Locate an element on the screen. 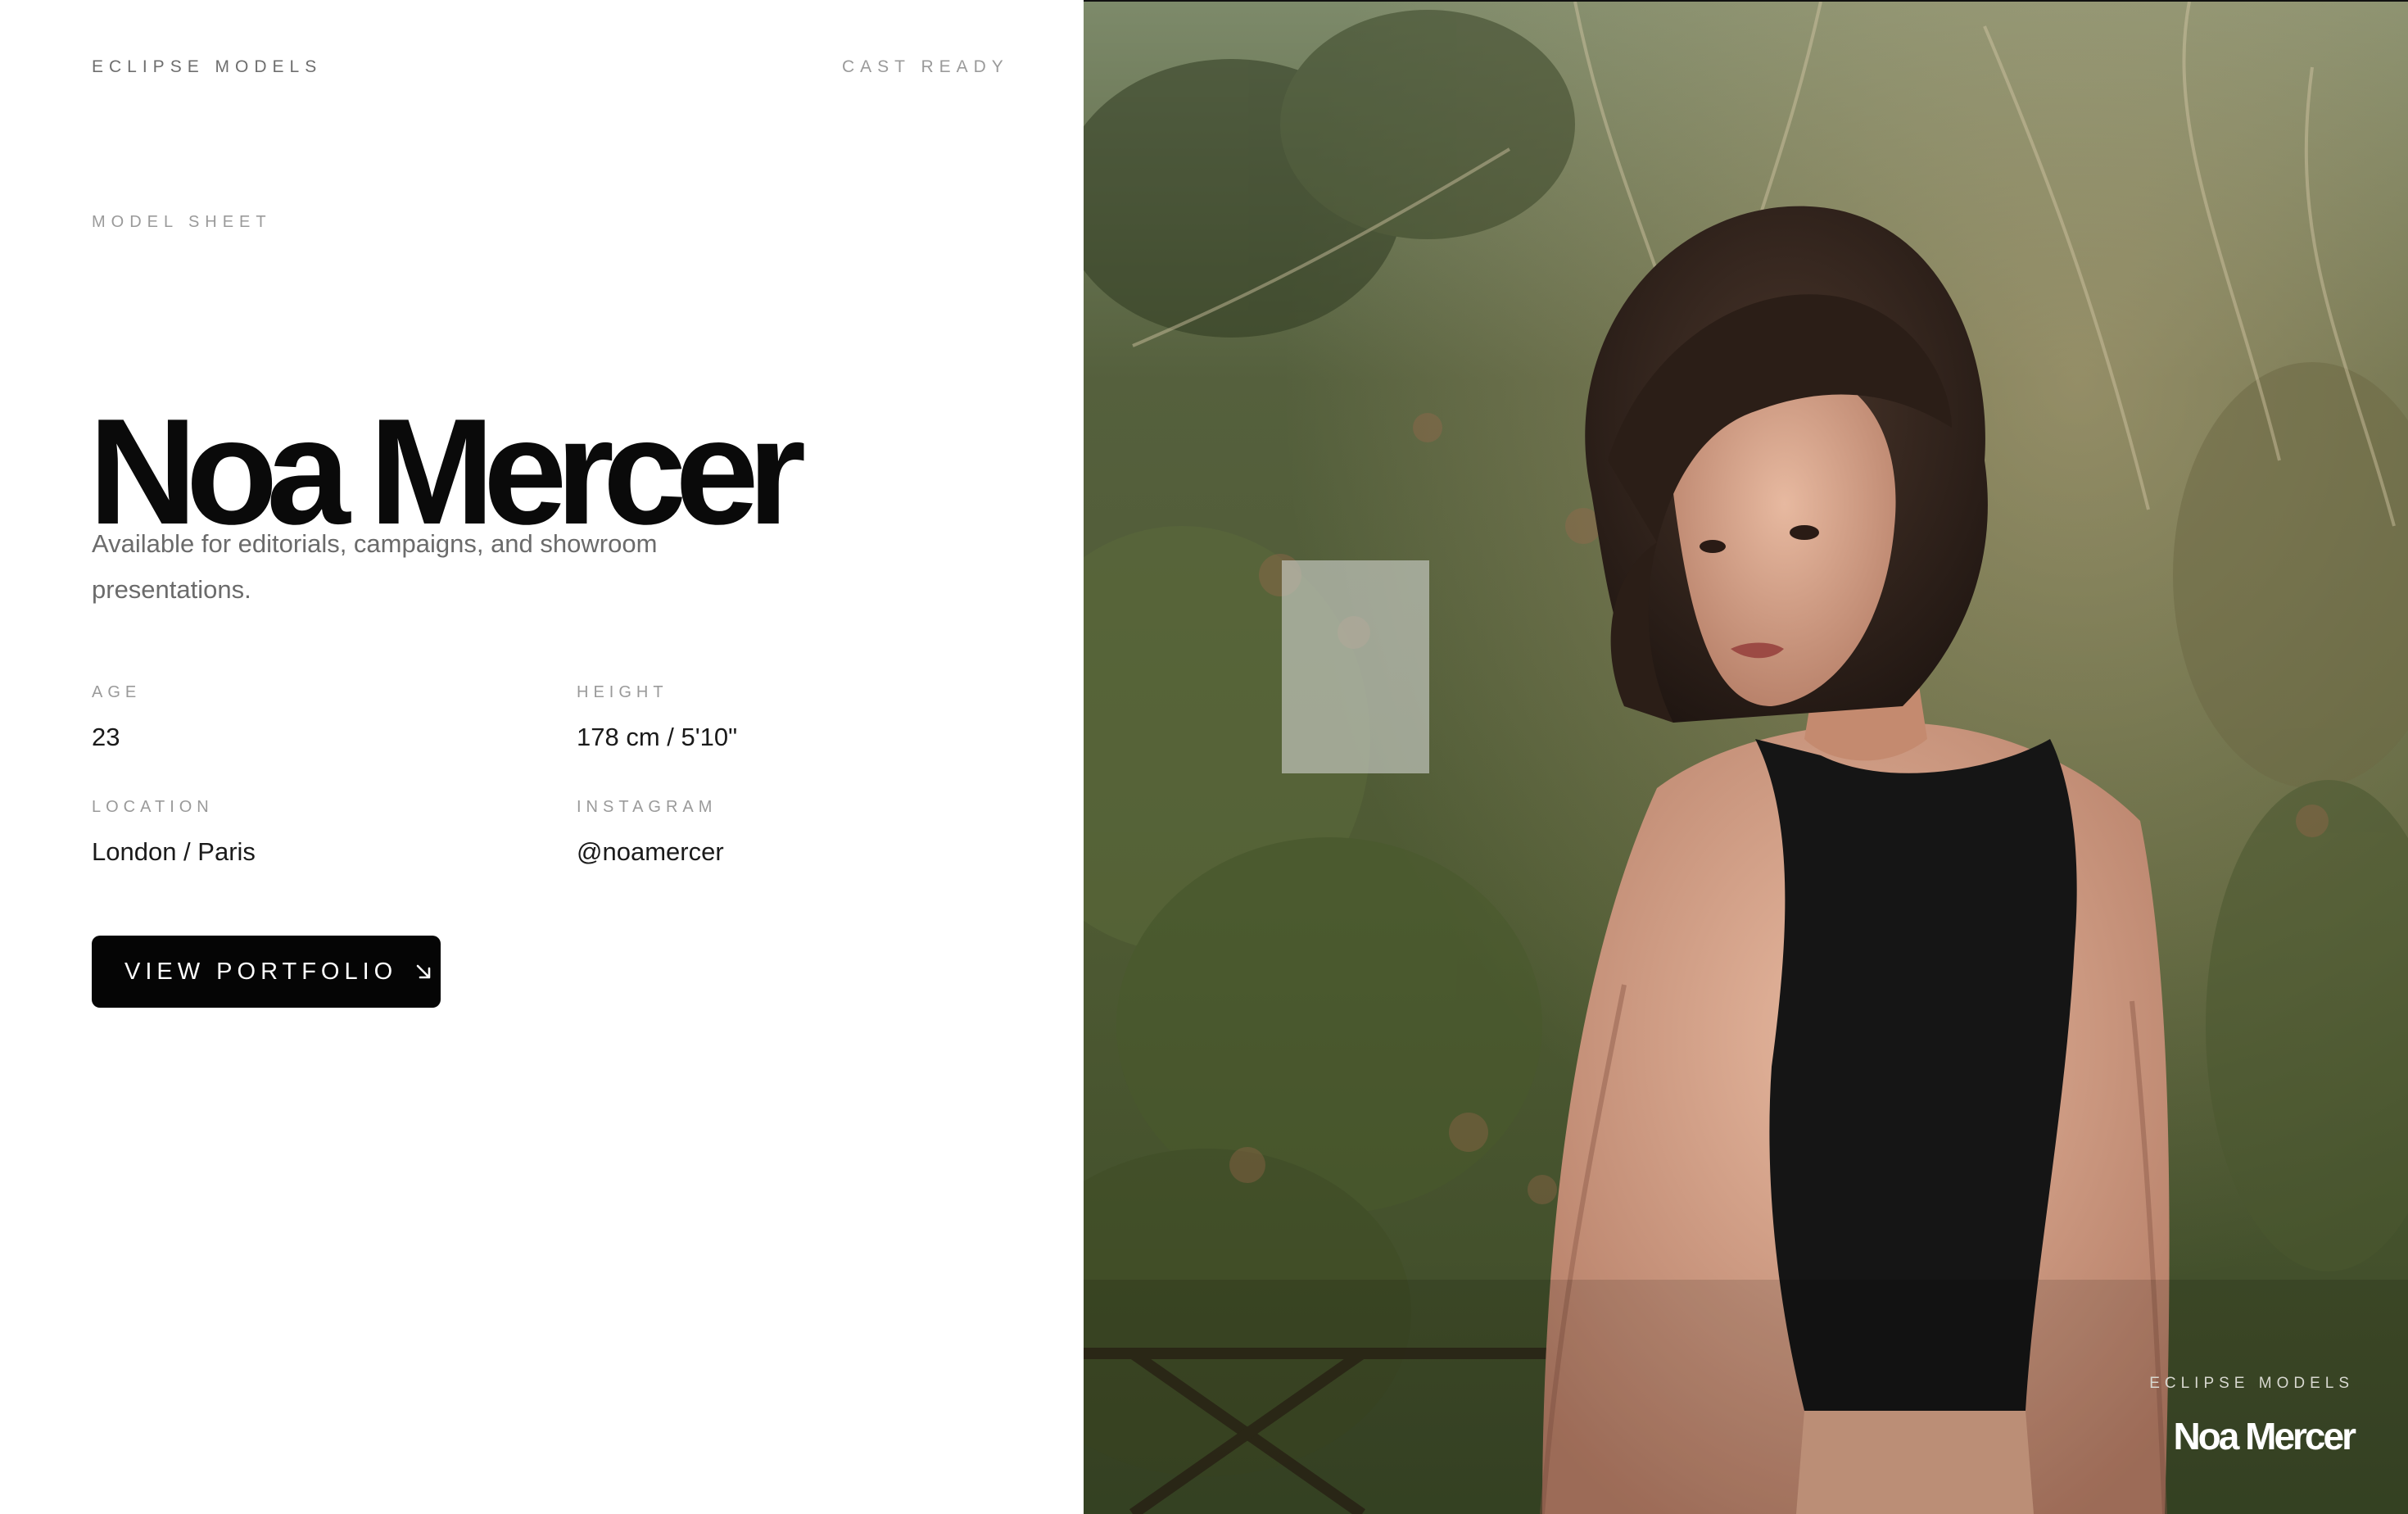  brand-wordmark: ECLIPSE MODELS is located at coordinates (207, 67).